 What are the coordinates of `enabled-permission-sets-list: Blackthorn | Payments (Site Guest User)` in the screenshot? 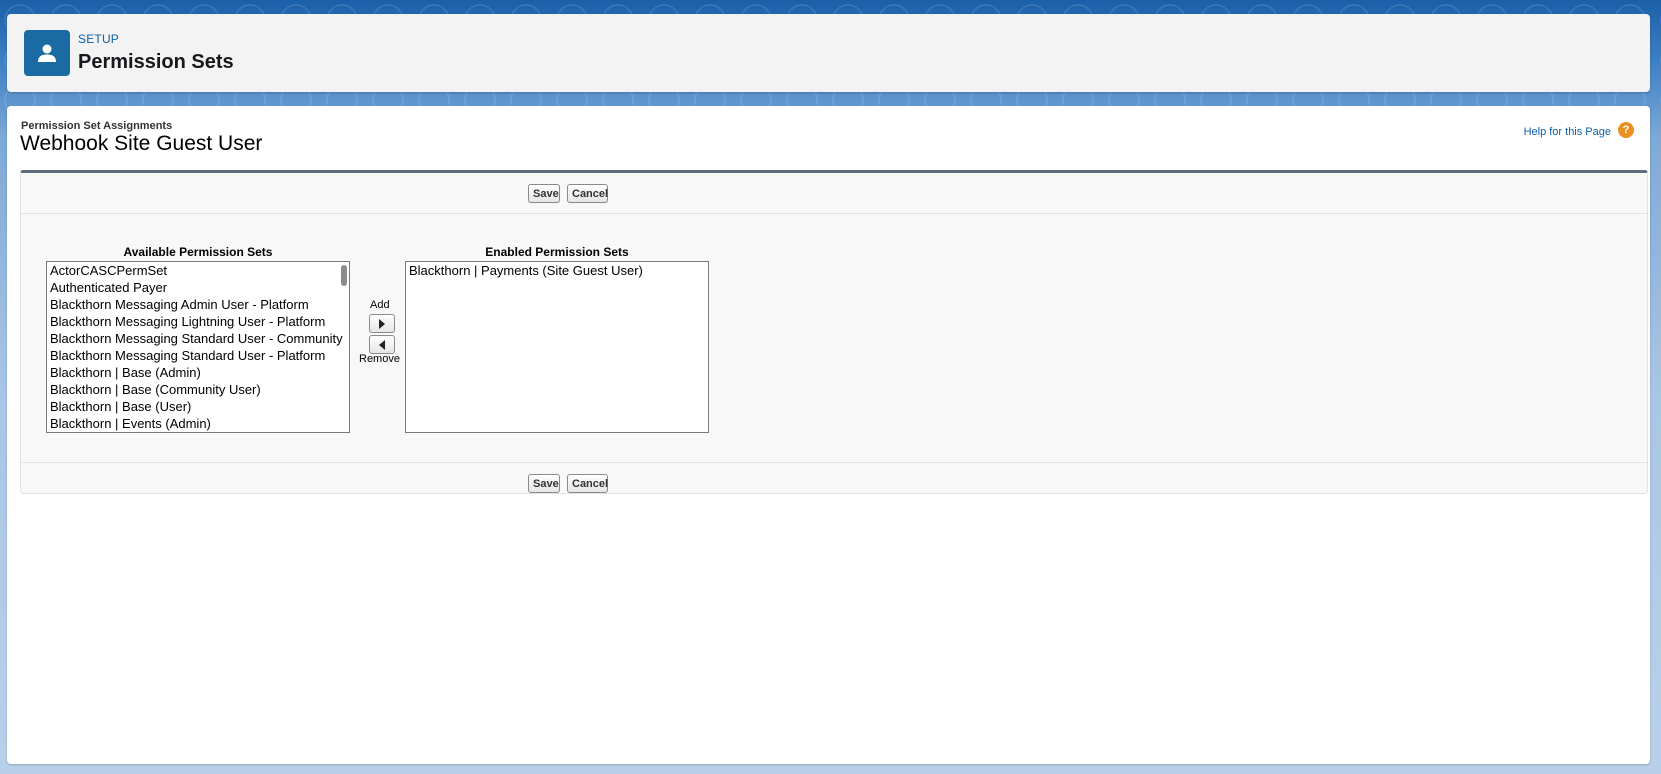 It's located at (557, 347).